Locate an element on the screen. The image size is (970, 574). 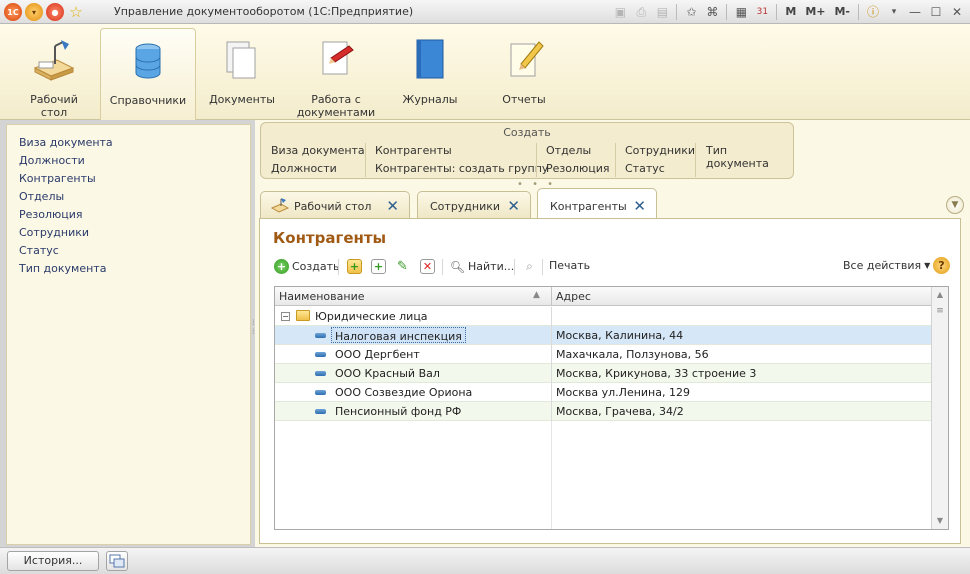
collapse-group-icon: − is located at coordinates (285, 316).